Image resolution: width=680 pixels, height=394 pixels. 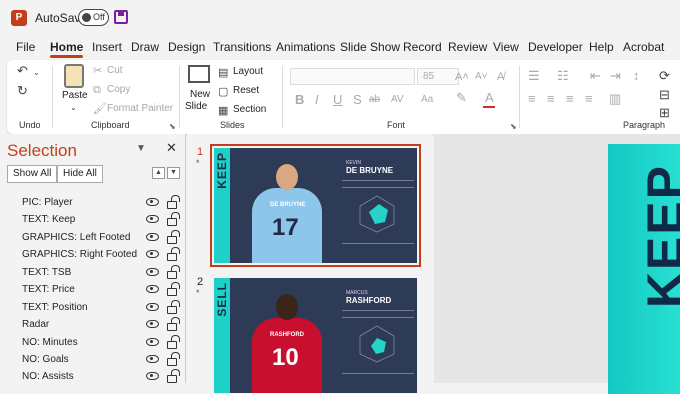 What do you see at coordinates (97, 90) in the screenshot?
I see `copy-icon: ⧉` at bounding box center [97, 90].